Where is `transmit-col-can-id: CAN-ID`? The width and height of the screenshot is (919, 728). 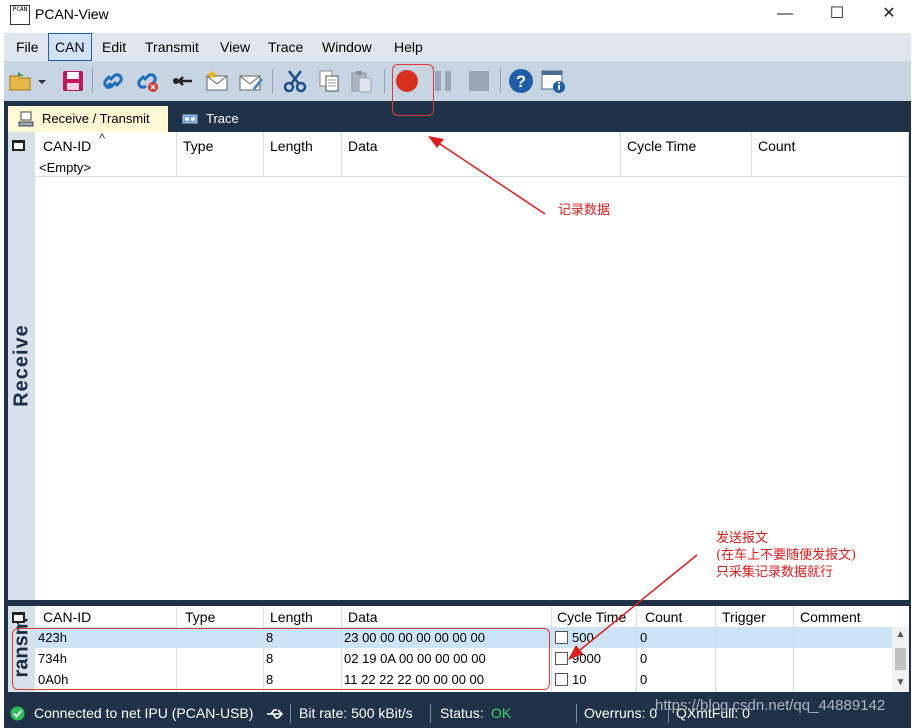
transmit-col-can-id: CAN-ID is located at coordinates (67, 617).